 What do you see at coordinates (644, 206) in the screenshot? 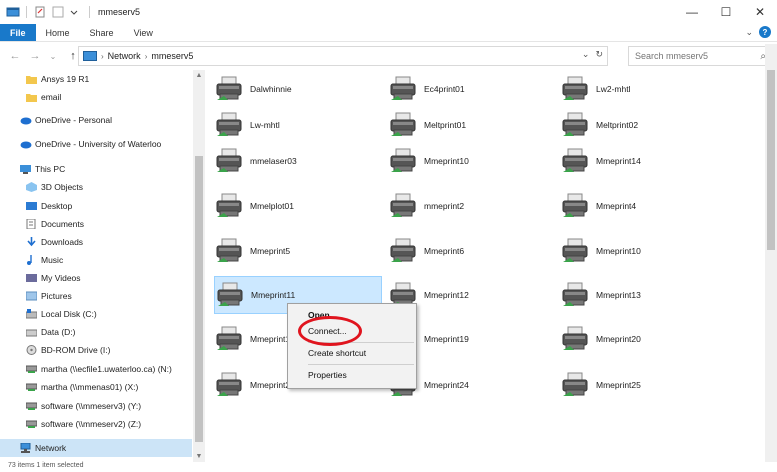
I see `printer-item: Mmeprint4` at bounding box center [644, 206].